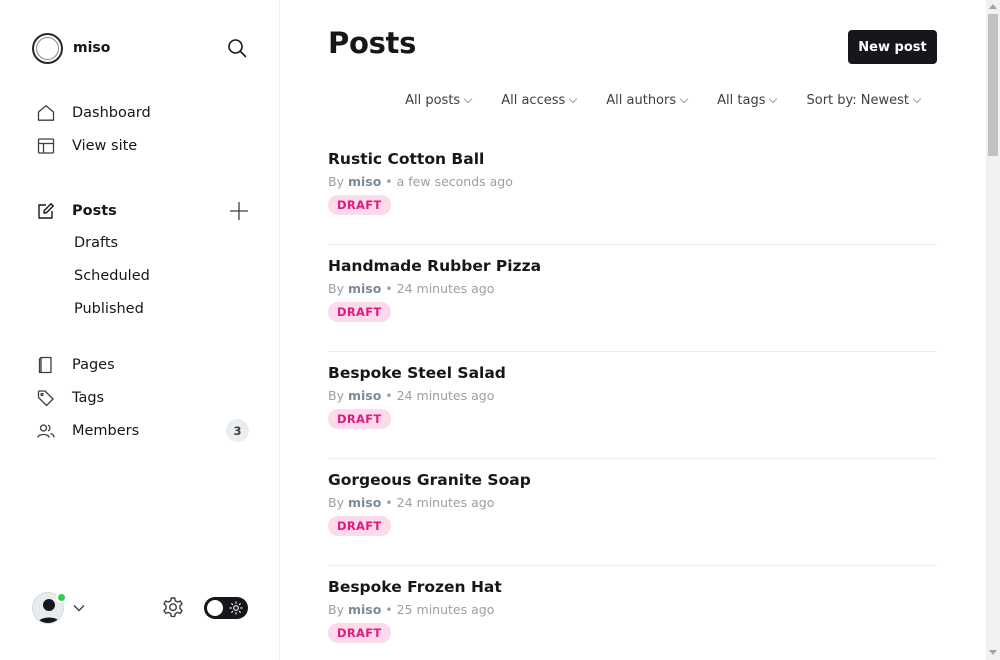 The height and width of the screenshot is (660, 1000). I want to click on filter-label: All tags, so click(741, 100).